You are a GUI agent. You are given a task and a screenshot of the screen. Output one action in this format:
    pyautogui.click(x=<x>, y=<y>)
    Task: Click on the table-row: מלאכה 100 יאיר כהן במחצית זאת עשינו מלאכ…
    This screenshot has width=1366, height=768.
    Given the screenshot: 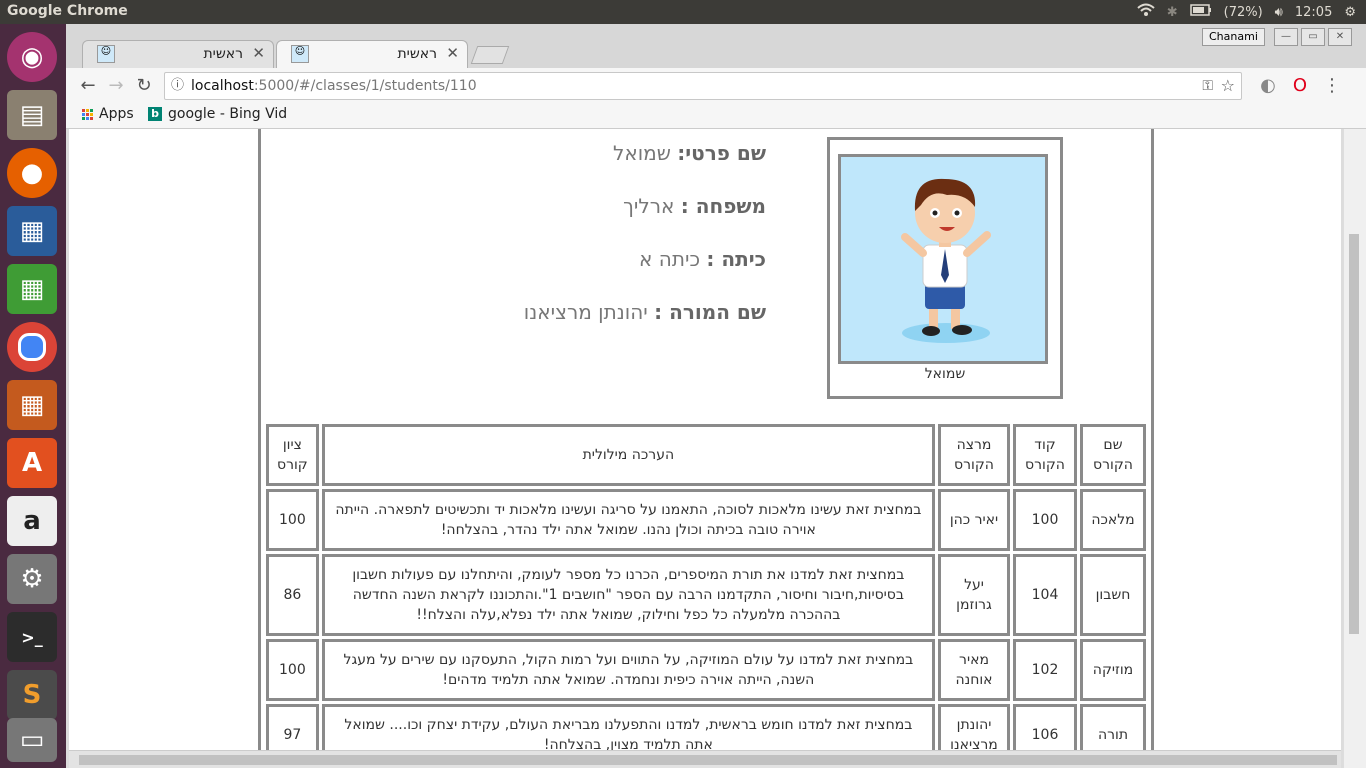 What is the action you would take?
    pyautogui.click(x=706, y=520)
    